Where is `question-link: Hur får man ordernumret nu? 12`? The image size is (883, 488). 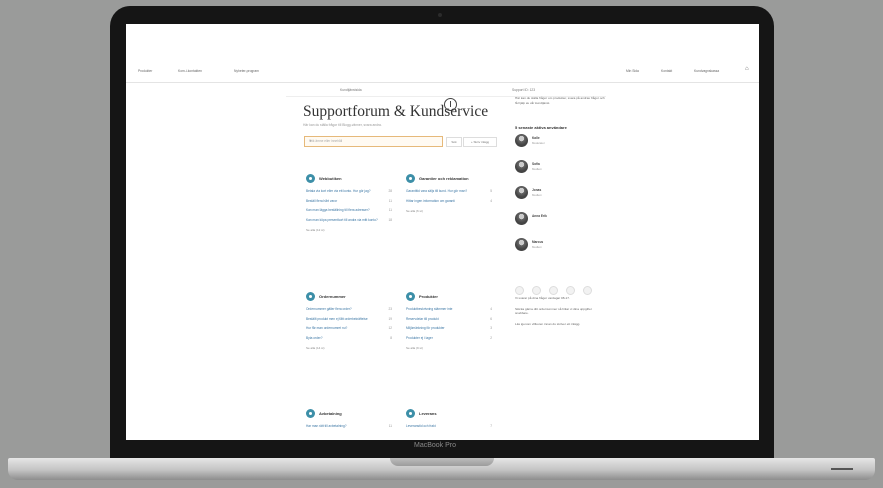 question-link: Hur får man ordernumret nu? 12 is located at coordinates (349, 328).